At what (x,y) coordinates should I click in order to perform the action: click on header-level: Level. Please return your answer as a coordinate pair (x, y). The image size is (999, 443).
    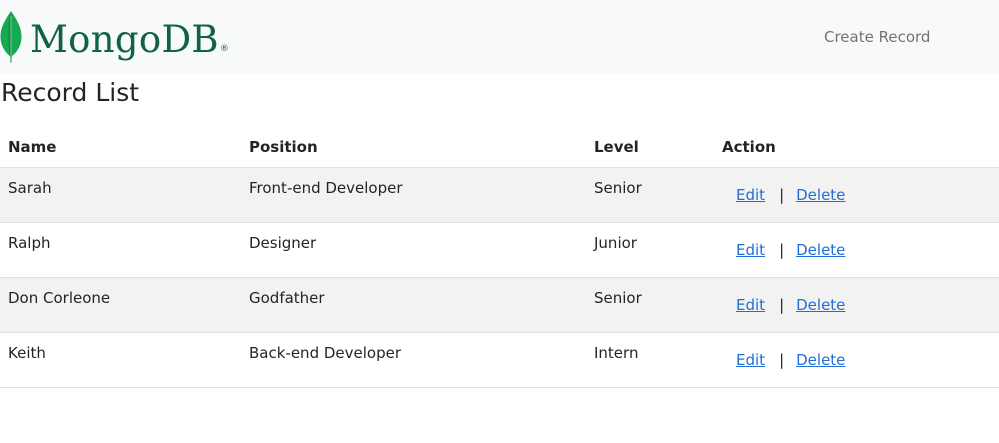
    Looking at the image, I should click on (650, 148).